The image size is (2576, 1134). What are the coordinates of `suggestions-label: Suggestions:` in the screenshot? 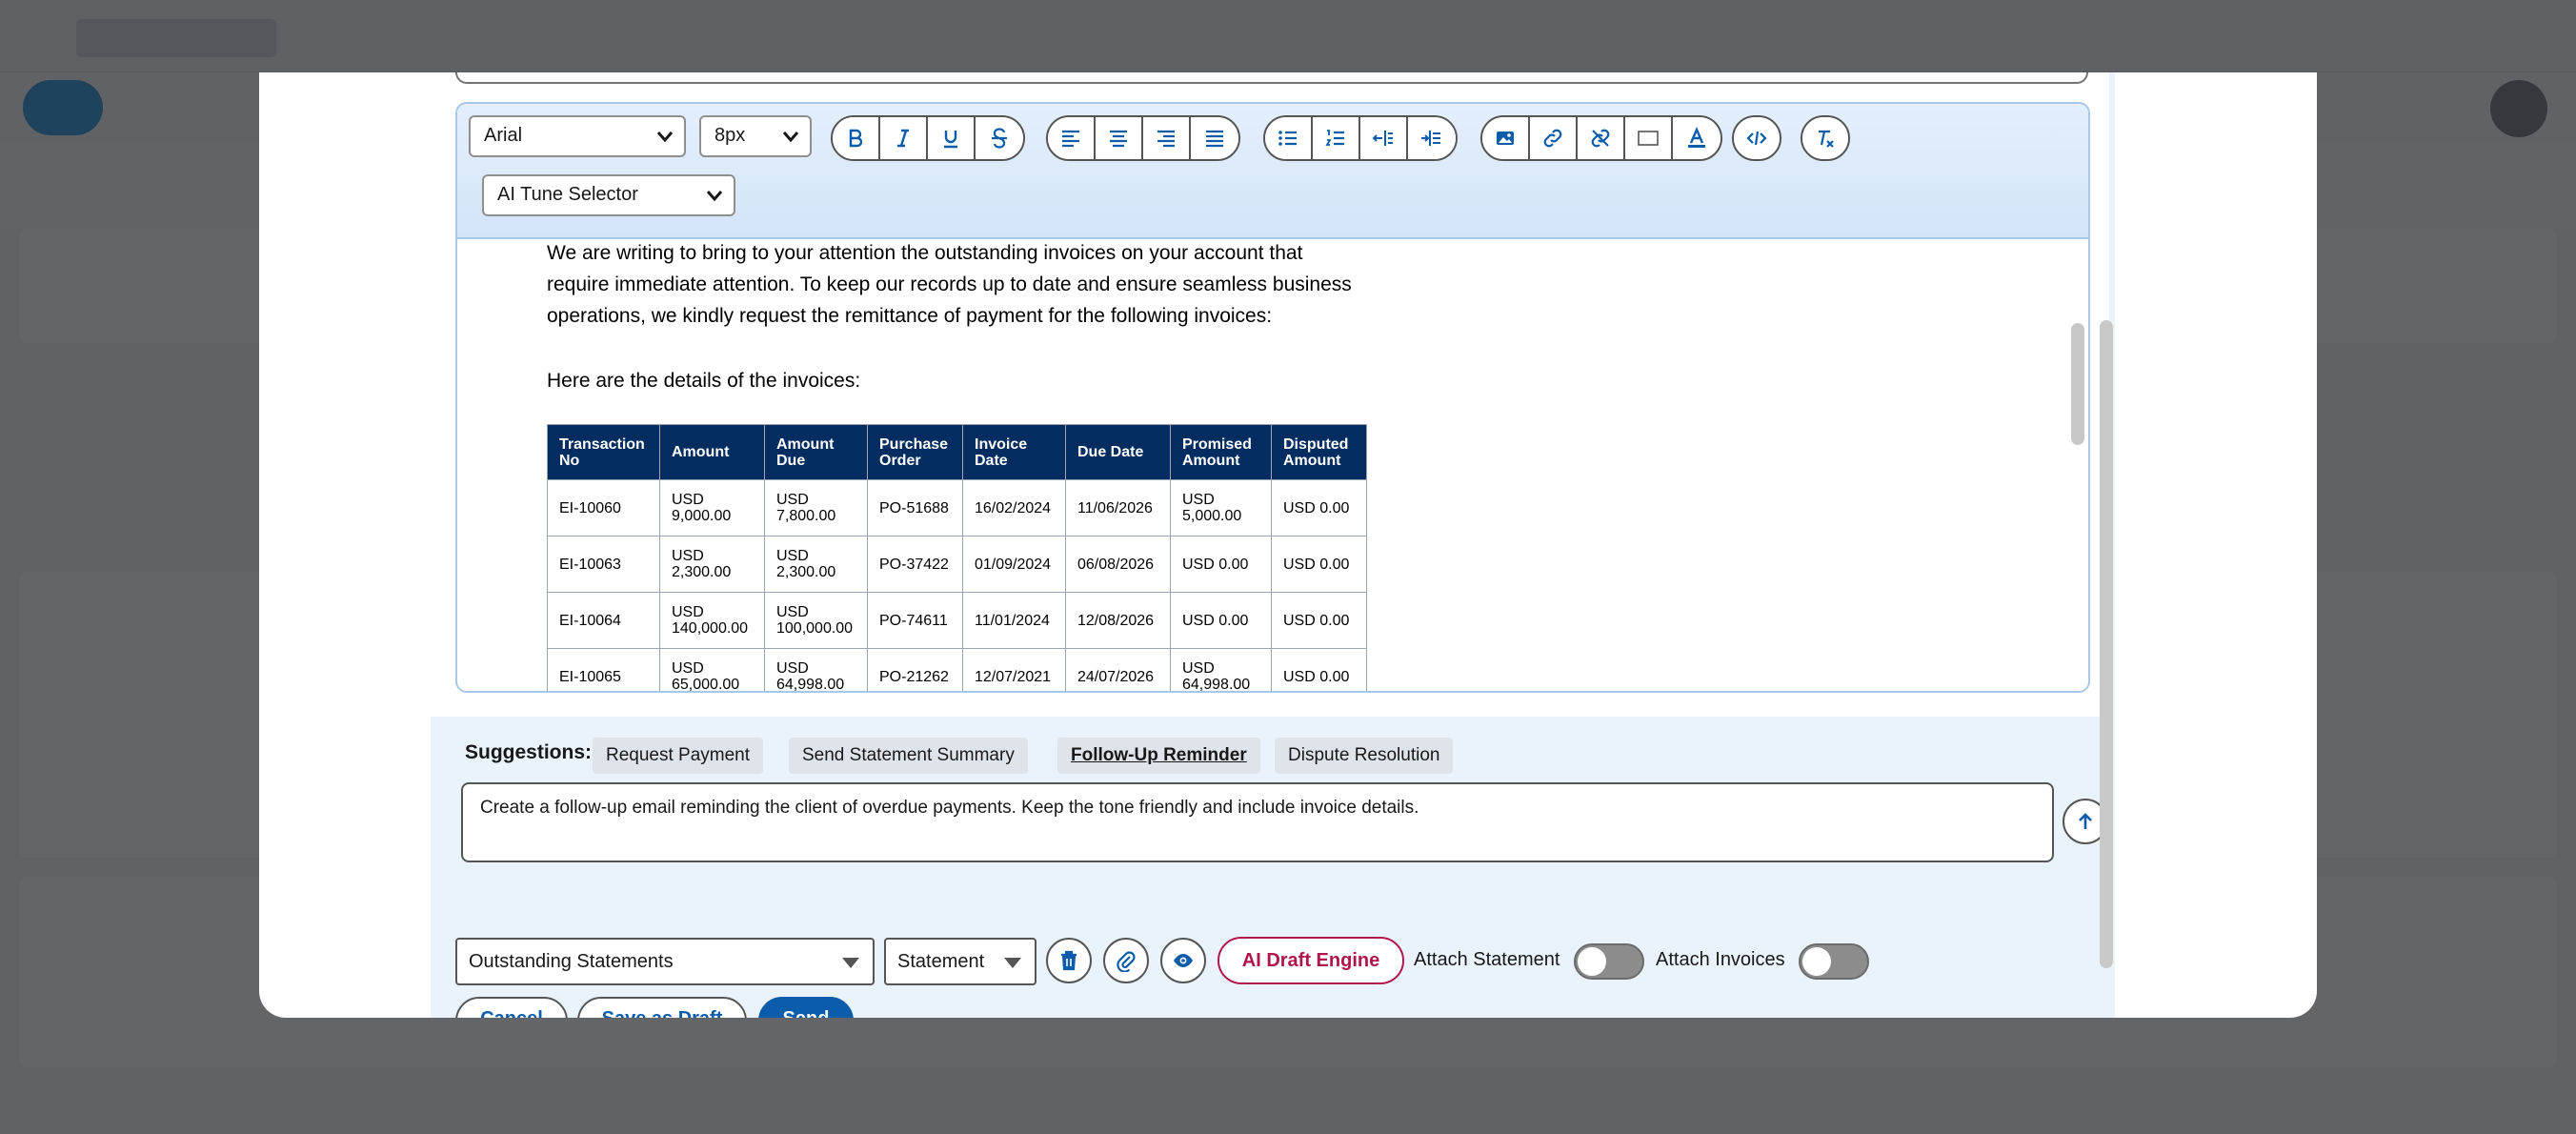 It's located at (529, 752).